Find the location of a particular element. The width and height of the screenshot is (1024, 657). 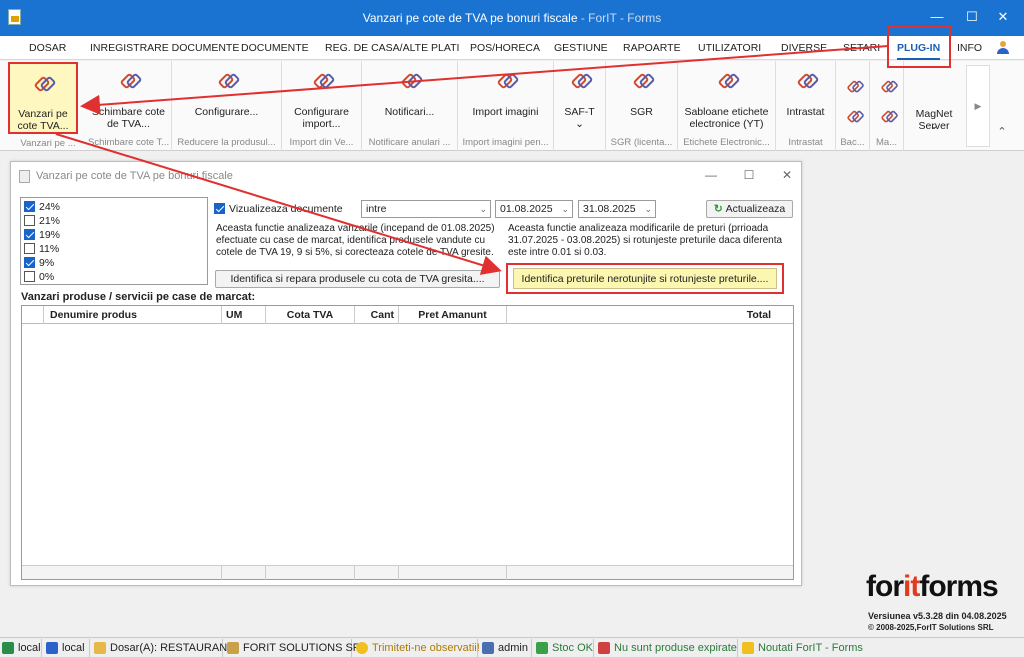

ribbon-magnet-server-button: MagNet Server ⌄ is located at coordinates (934, 106).